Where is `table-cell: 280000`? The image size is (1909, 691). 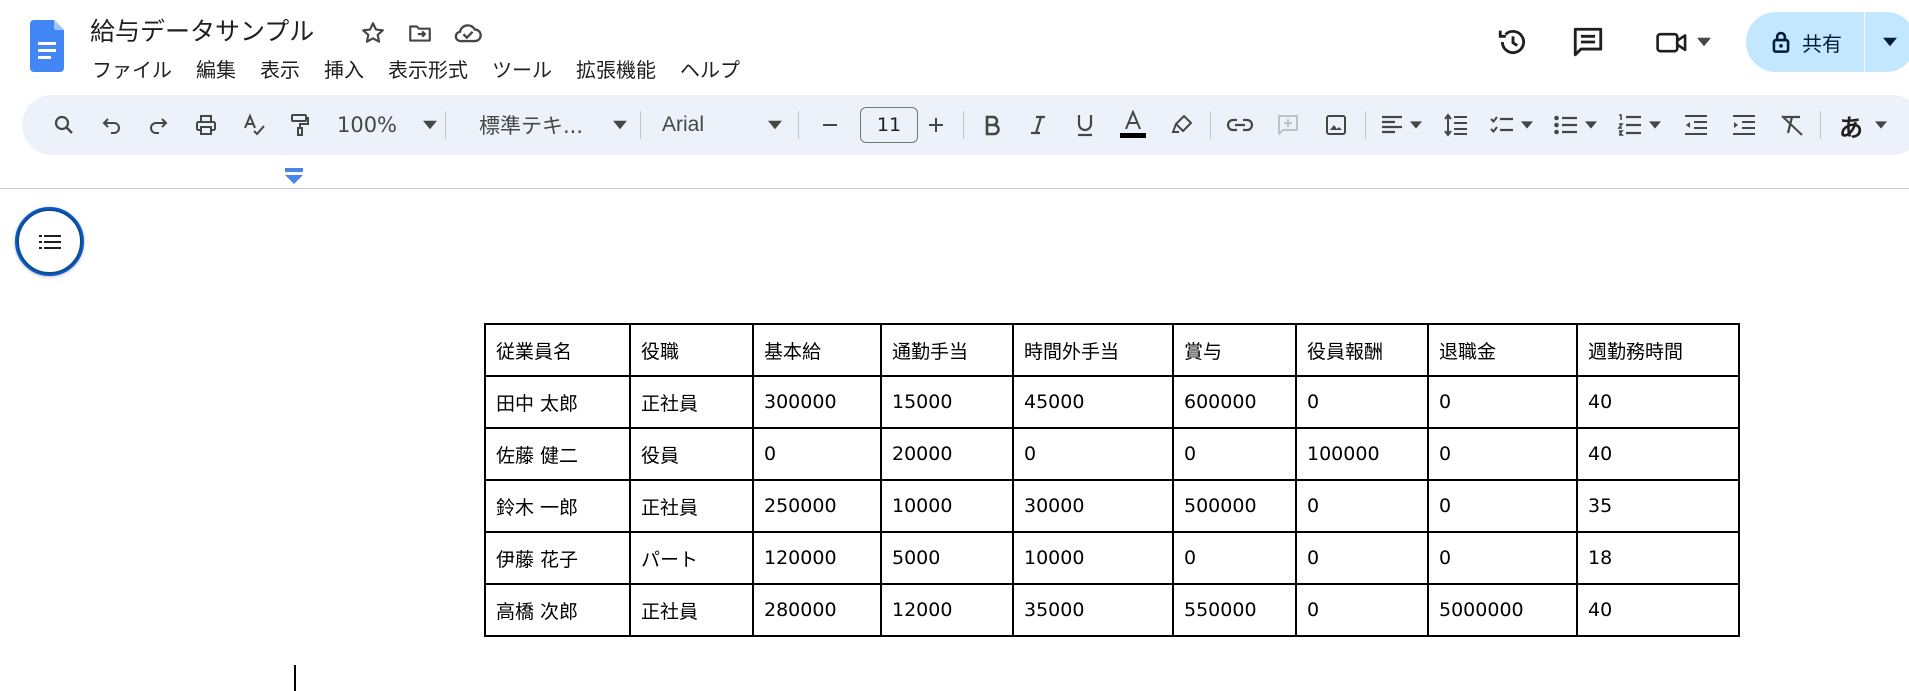 table-cell: 280000 is located at coordinates (817, 610).